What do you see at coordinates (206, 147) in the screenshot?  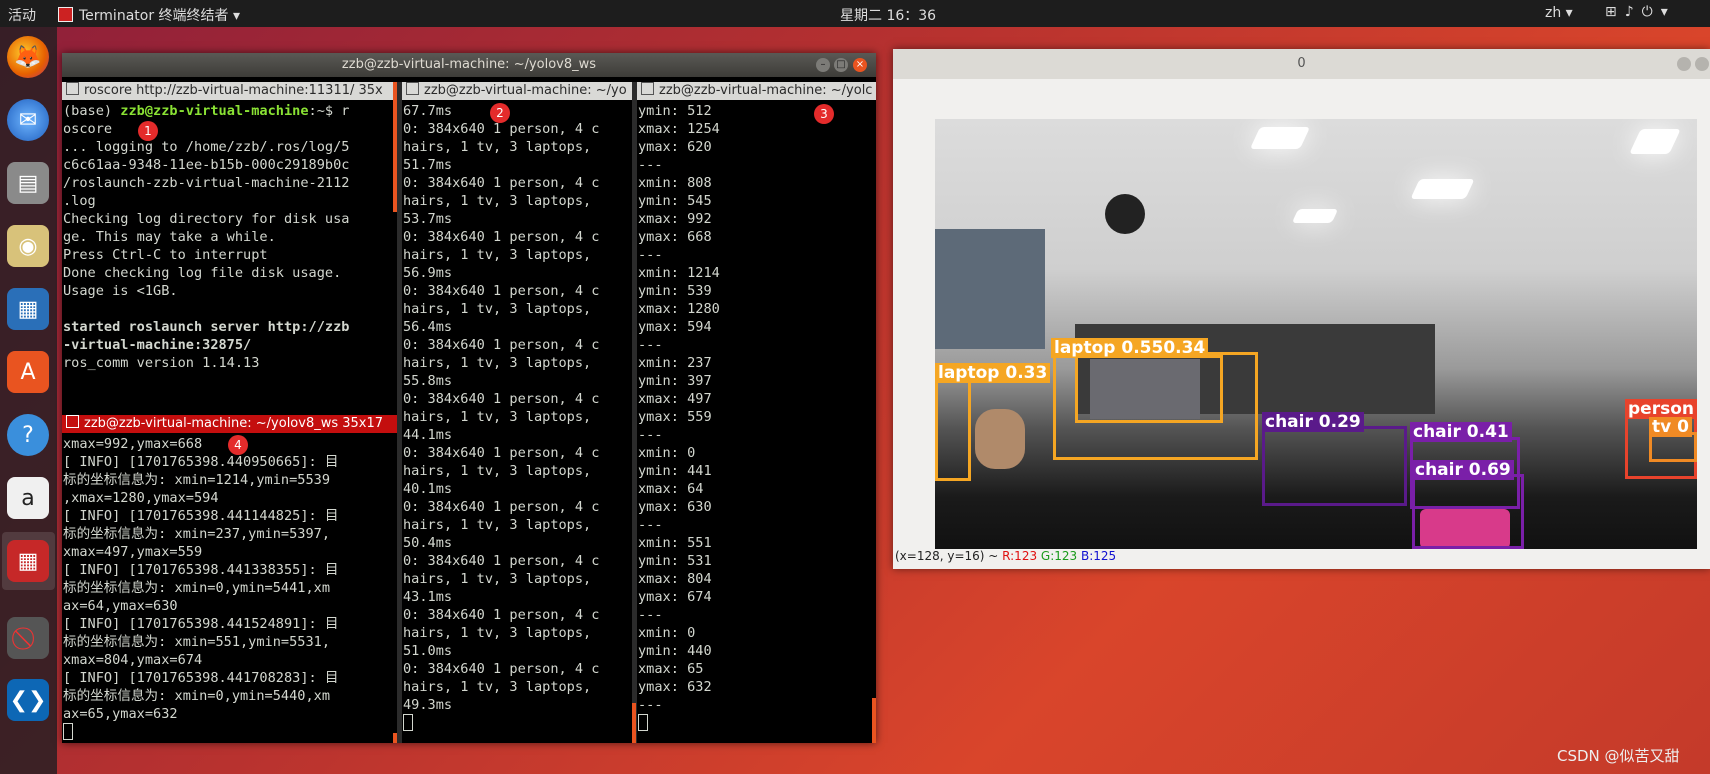 I see `terminal-line: ... logging to /home/zzb/.ros/log/5` at bounding box center [206, 147].